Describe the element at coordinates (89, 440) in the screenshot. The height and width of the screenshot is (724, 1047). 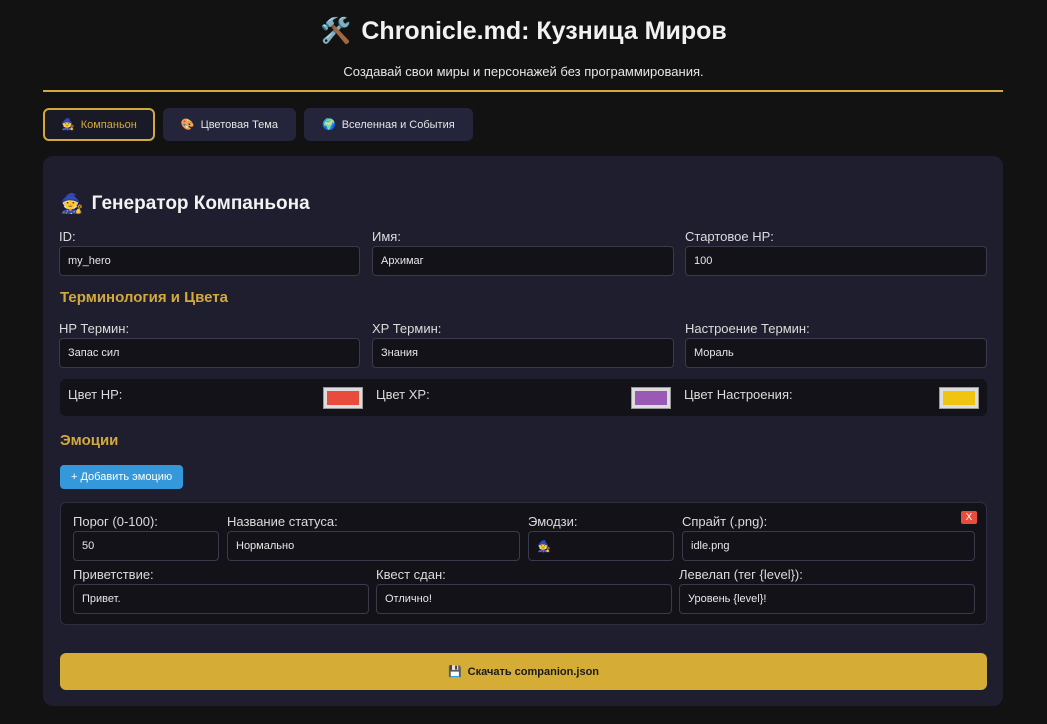
I see `emotions-title: Эмоции` at that location.